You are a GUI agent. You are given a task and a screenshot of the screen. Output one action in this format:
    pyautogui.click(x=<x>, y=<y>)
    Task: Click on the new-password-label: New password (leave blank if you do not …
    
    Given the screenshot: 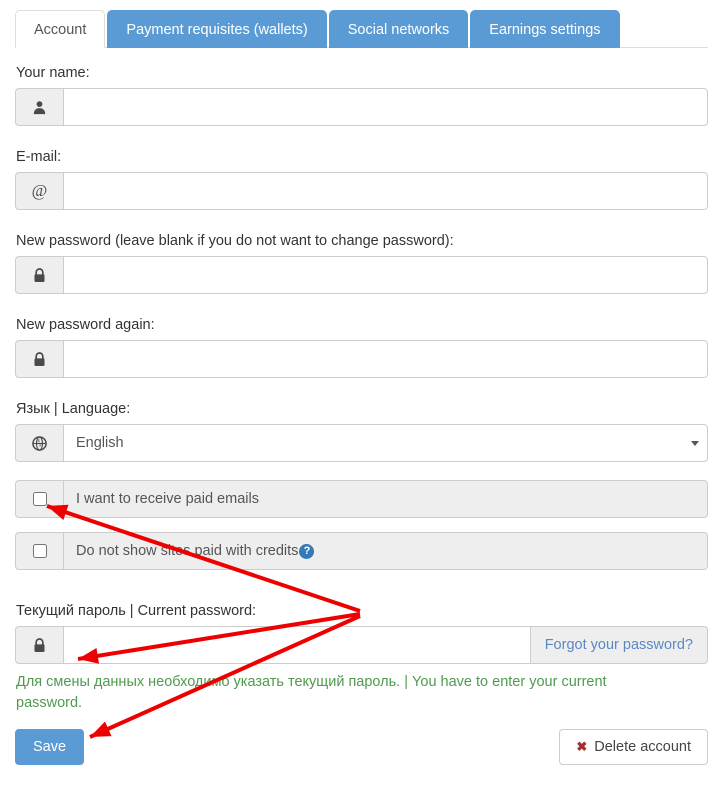 What is the action you would take?
    pyautogui.click(x=235, y=241)
    